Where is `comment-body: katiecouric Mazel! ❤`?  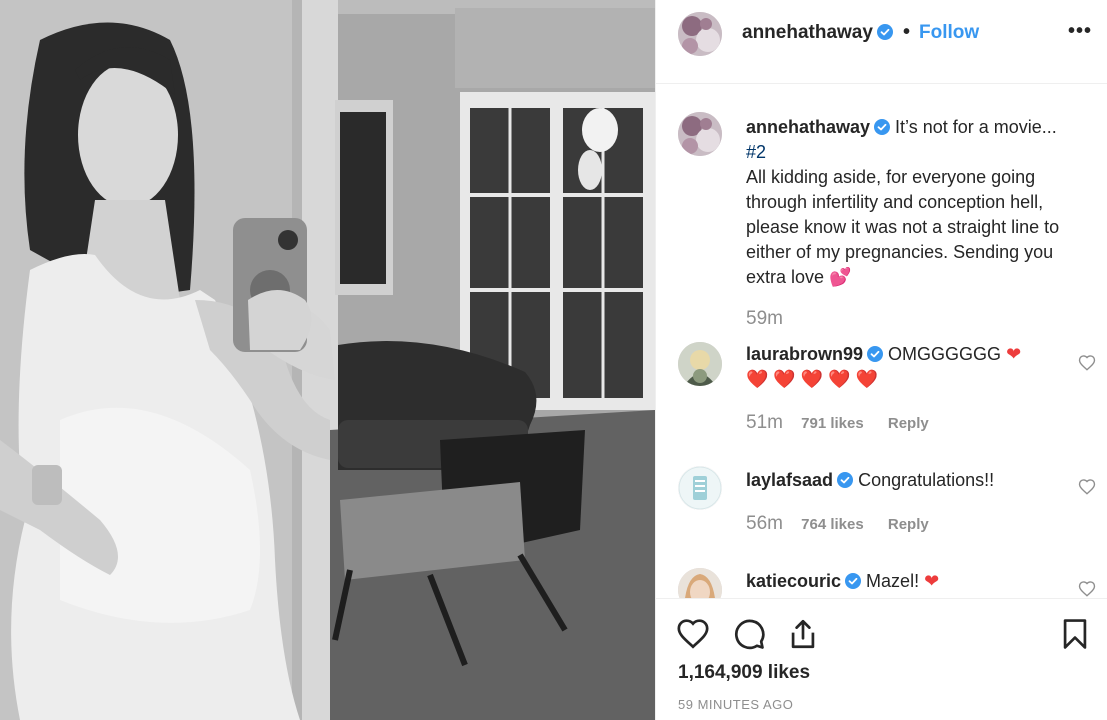
comment-body: katiecouric Mazel! ❤ is located at coordinates (919, 581).